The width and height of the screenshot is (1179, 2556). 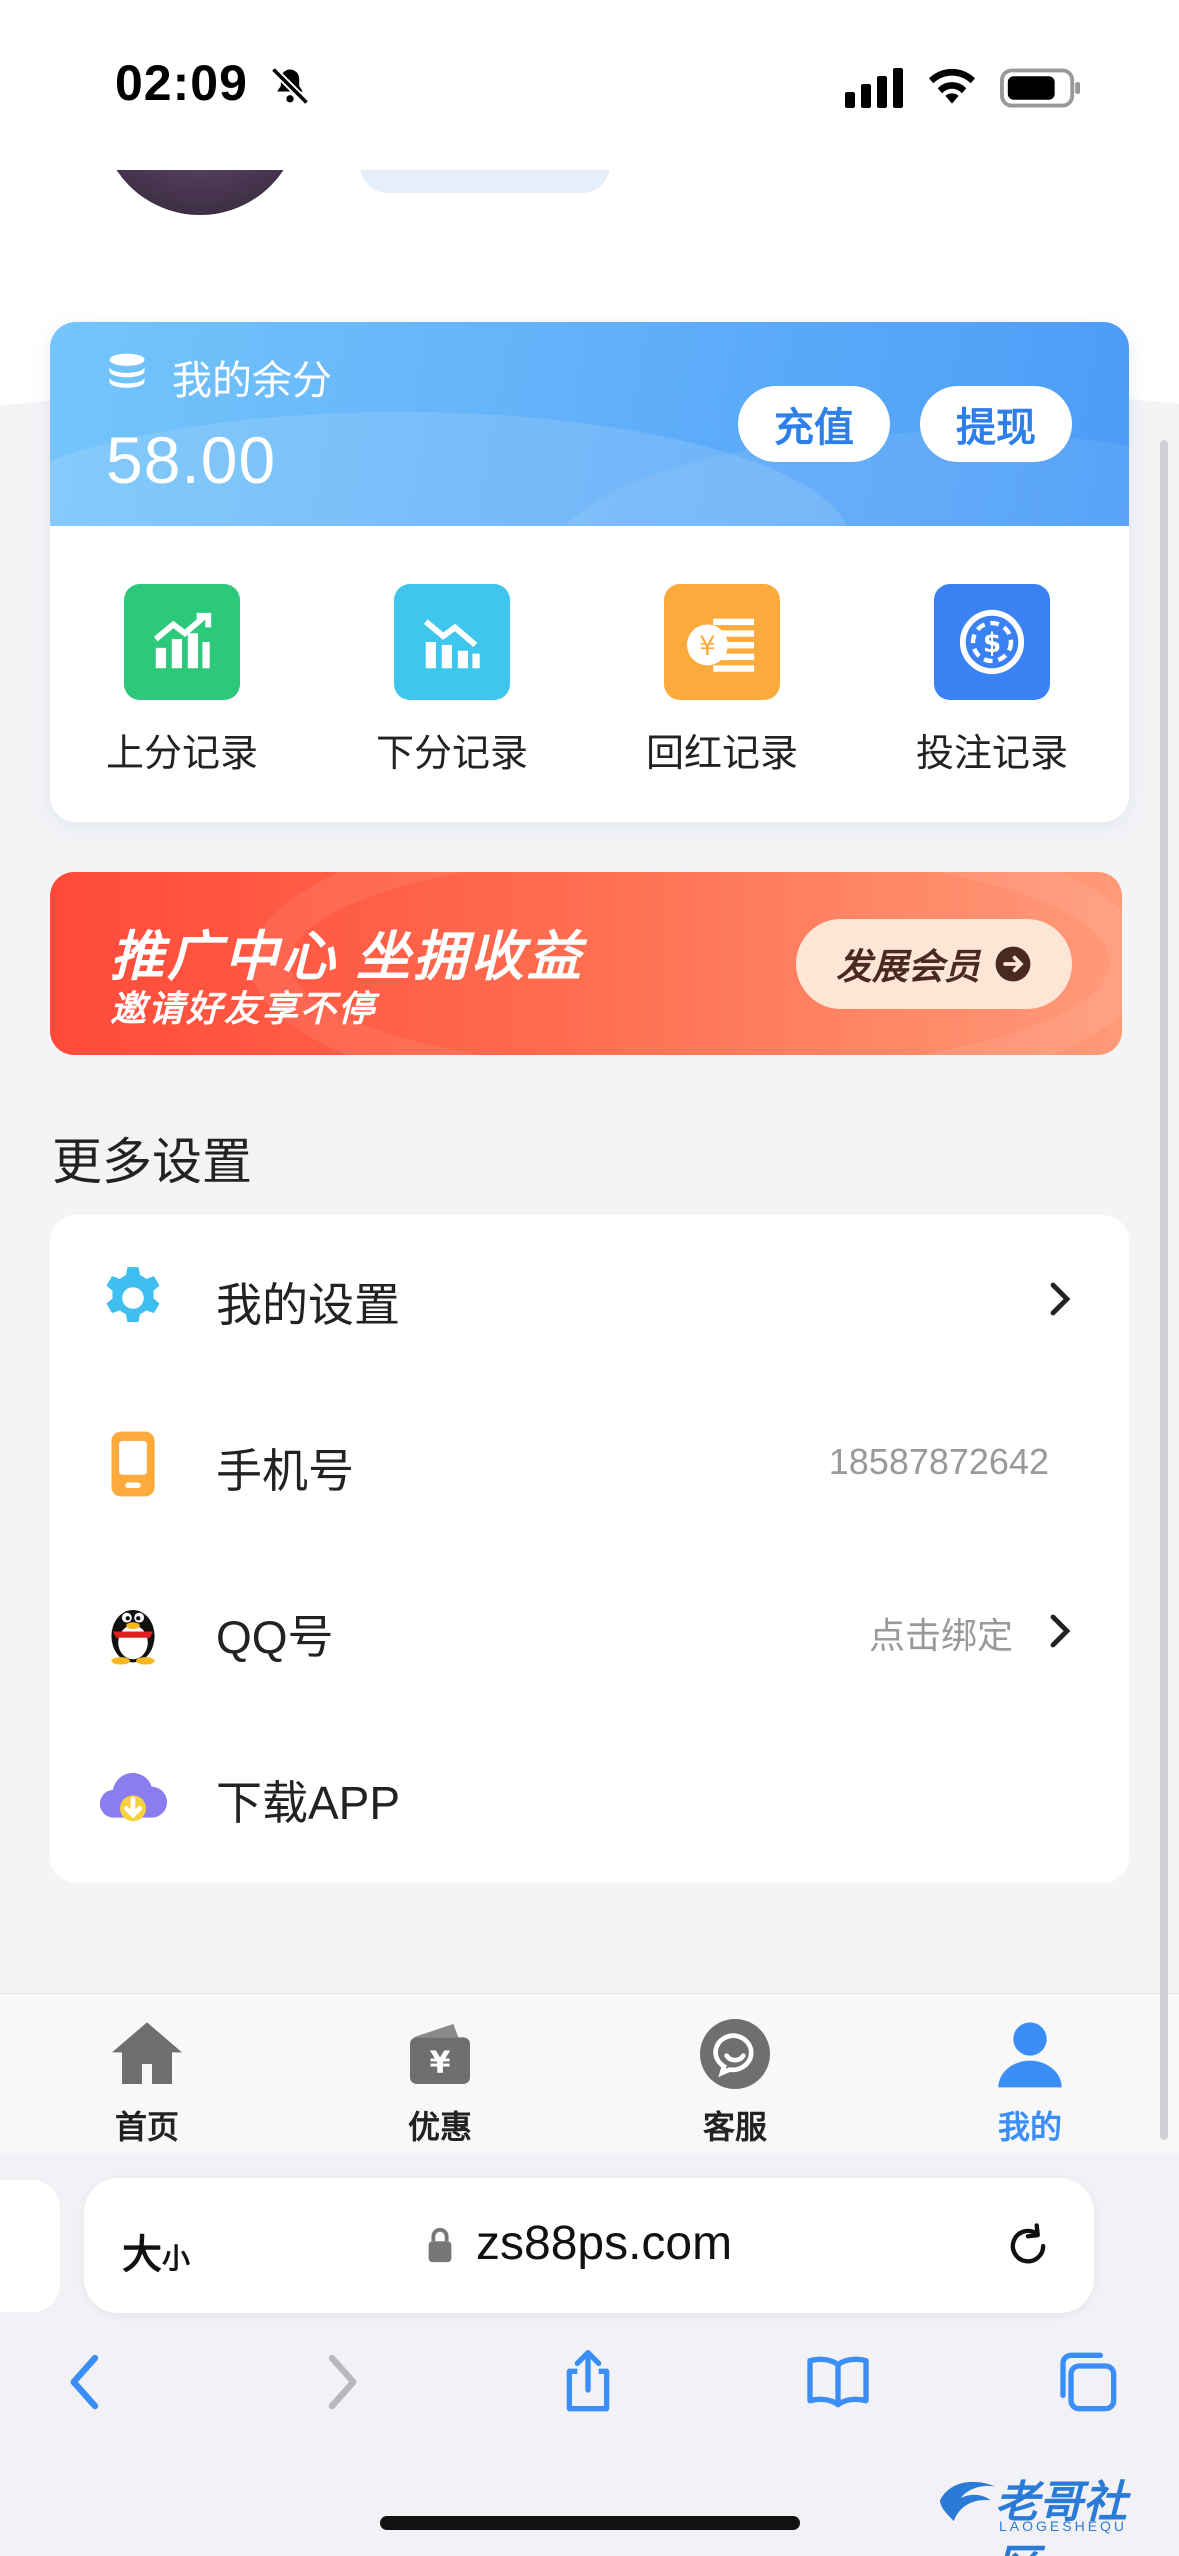 I want to click on setting-label: 手机号, so click(x=285, y=1471).